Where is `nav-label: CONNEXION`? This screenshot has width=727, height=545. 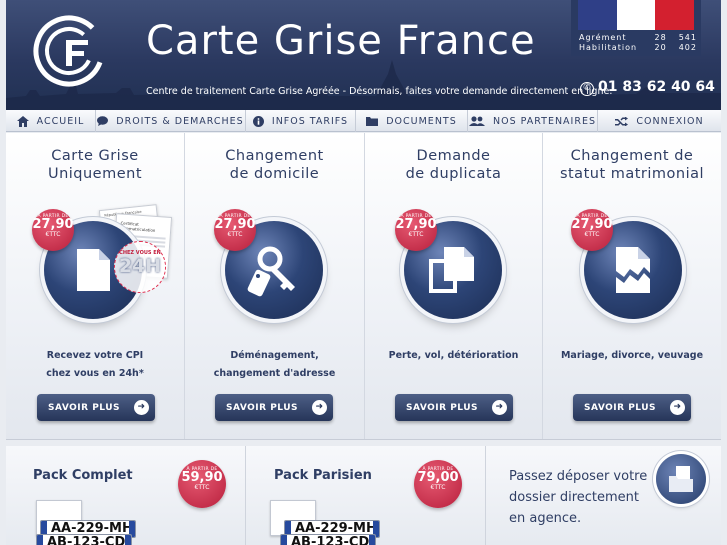 nav-label: CONNEXION is located at coordinates (670, 121).